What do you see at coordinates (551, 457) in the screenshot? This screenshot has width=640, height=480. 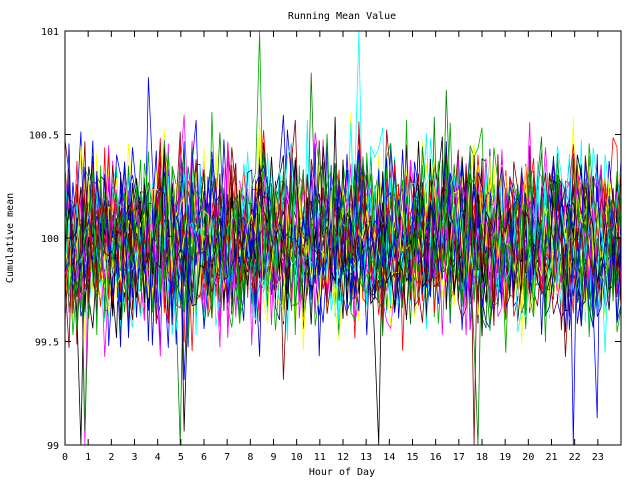 I see `x-tick-label: 21` at bounding box center [551, 457].